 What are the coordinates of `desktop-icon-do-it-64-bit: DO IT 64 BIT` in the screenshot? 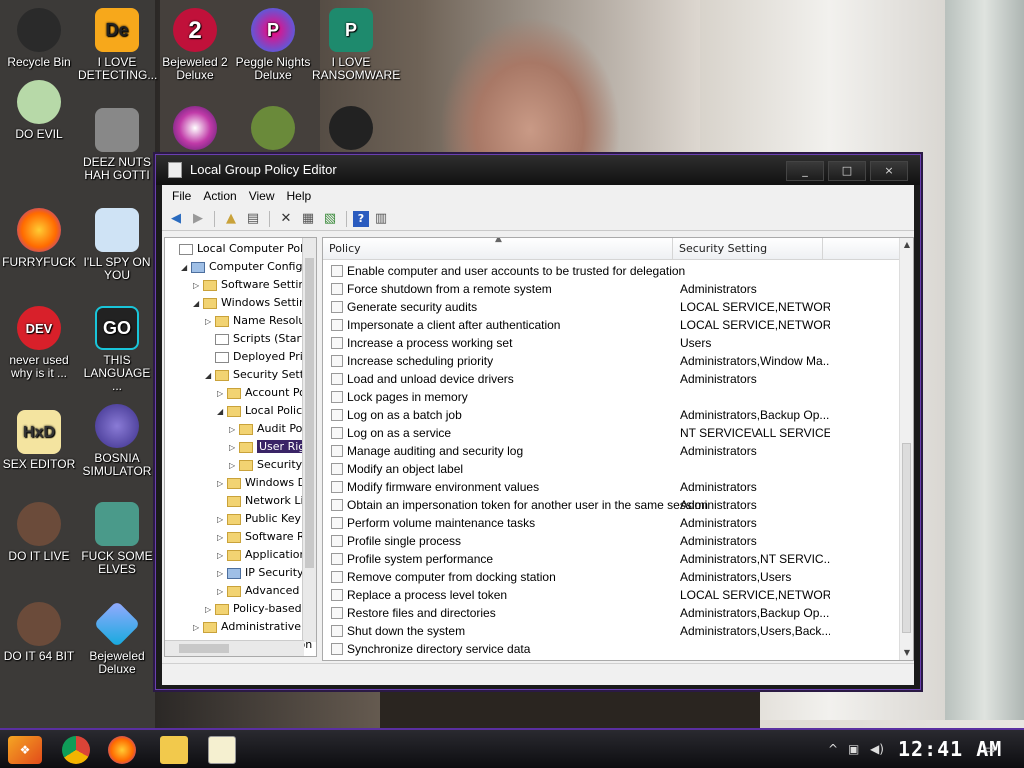 It's located at (39, 632).